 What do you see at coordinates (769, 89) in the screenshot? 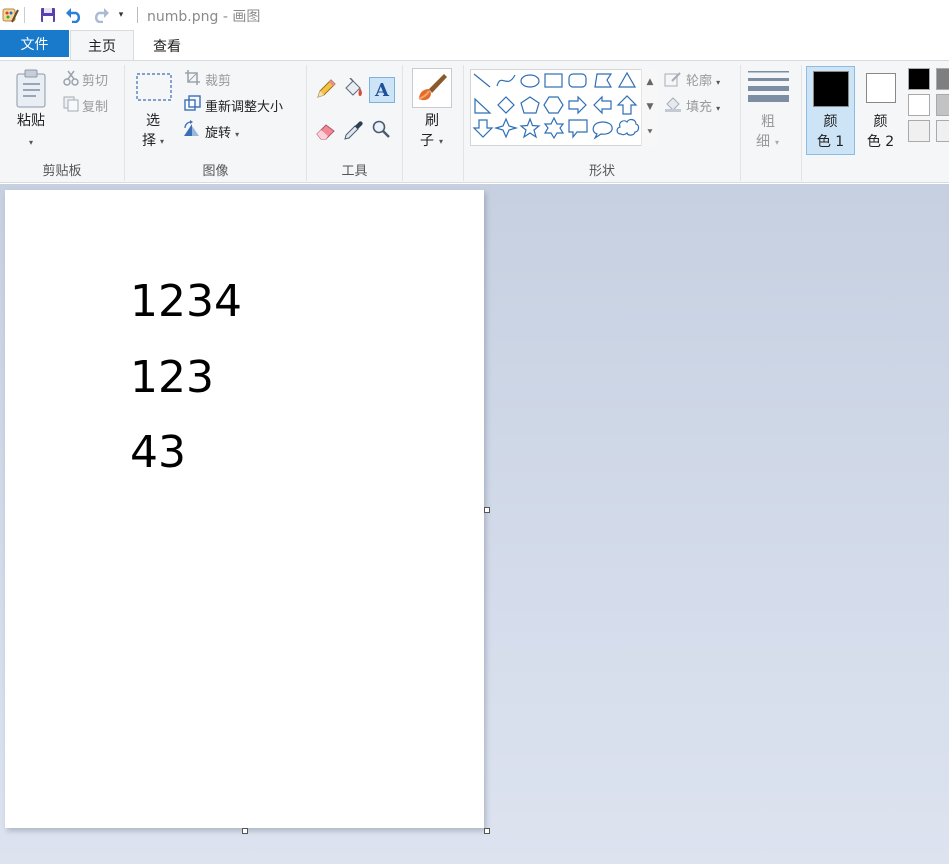
I see `size-icon` at bounding box center [769, 89].